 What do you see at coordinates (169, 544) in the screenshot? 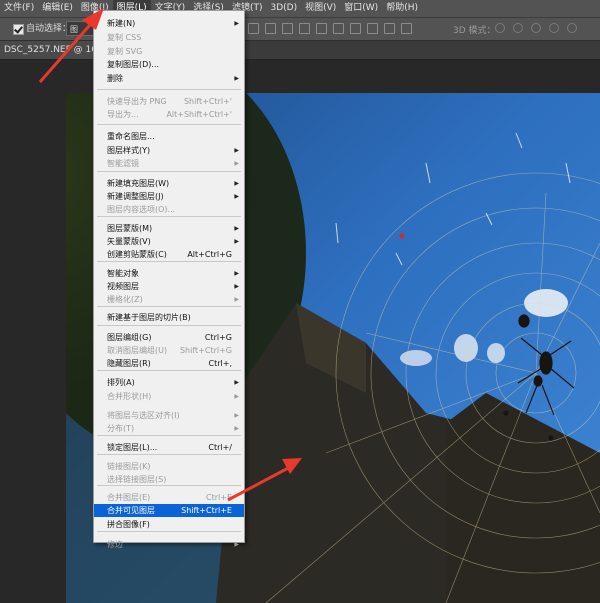
I see `menu-item: 修边 ▶` at bounding box center [169, 544].